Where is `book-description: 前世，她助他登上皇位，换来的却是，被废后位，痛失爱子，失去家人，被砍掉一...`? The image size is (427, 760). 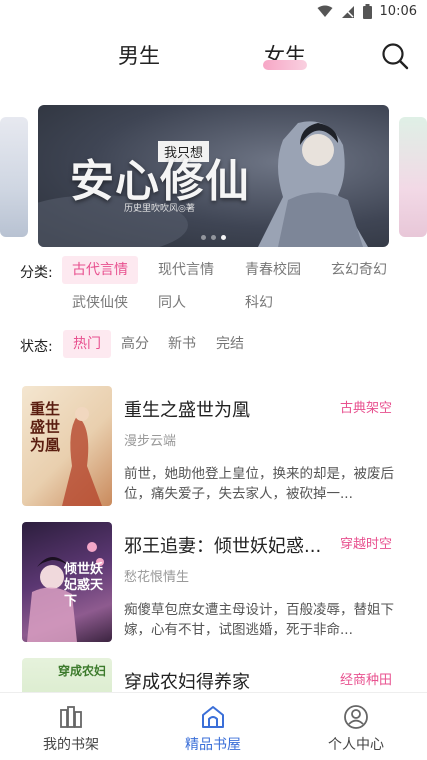
book-description: 前世，她助他登上皇位，换来的却是，被废后位，痛失爱子，失去家人，被砍掉一... is located at coordinates (259, 484).